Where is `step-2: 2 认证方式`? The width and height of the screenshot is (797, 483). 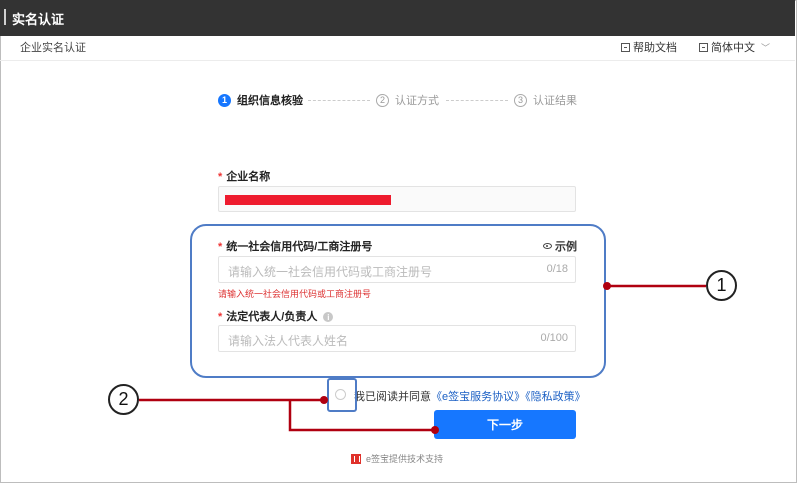
step-2: 2 认证方式 is located at coordinates (407, 100).